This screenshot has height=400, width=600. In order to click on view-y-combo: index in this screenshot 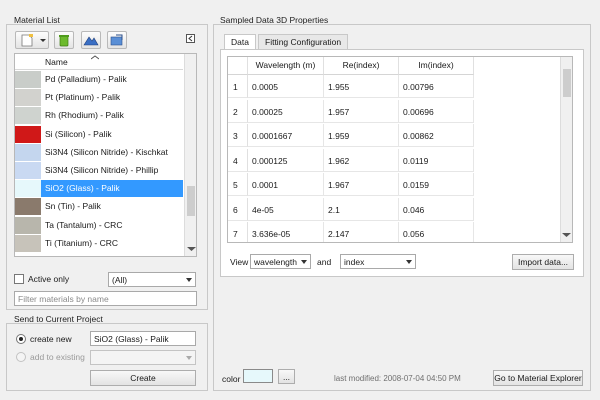, I will do `click(378, 261)`.